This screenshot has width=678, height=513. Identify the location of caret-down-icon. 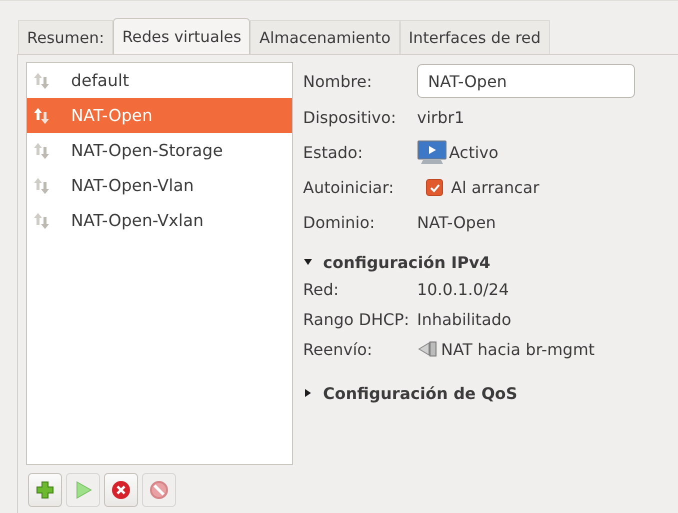
(308, 262).